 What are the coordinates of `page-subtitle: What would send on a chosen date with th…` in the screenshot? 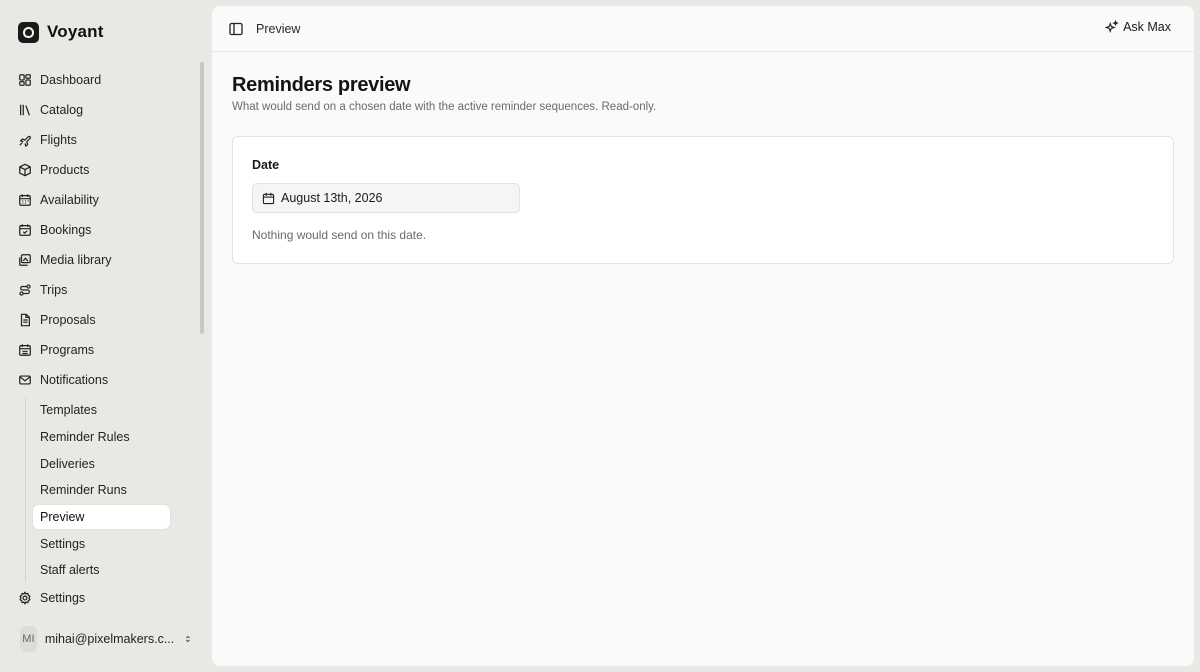 It's located at (444, 107).